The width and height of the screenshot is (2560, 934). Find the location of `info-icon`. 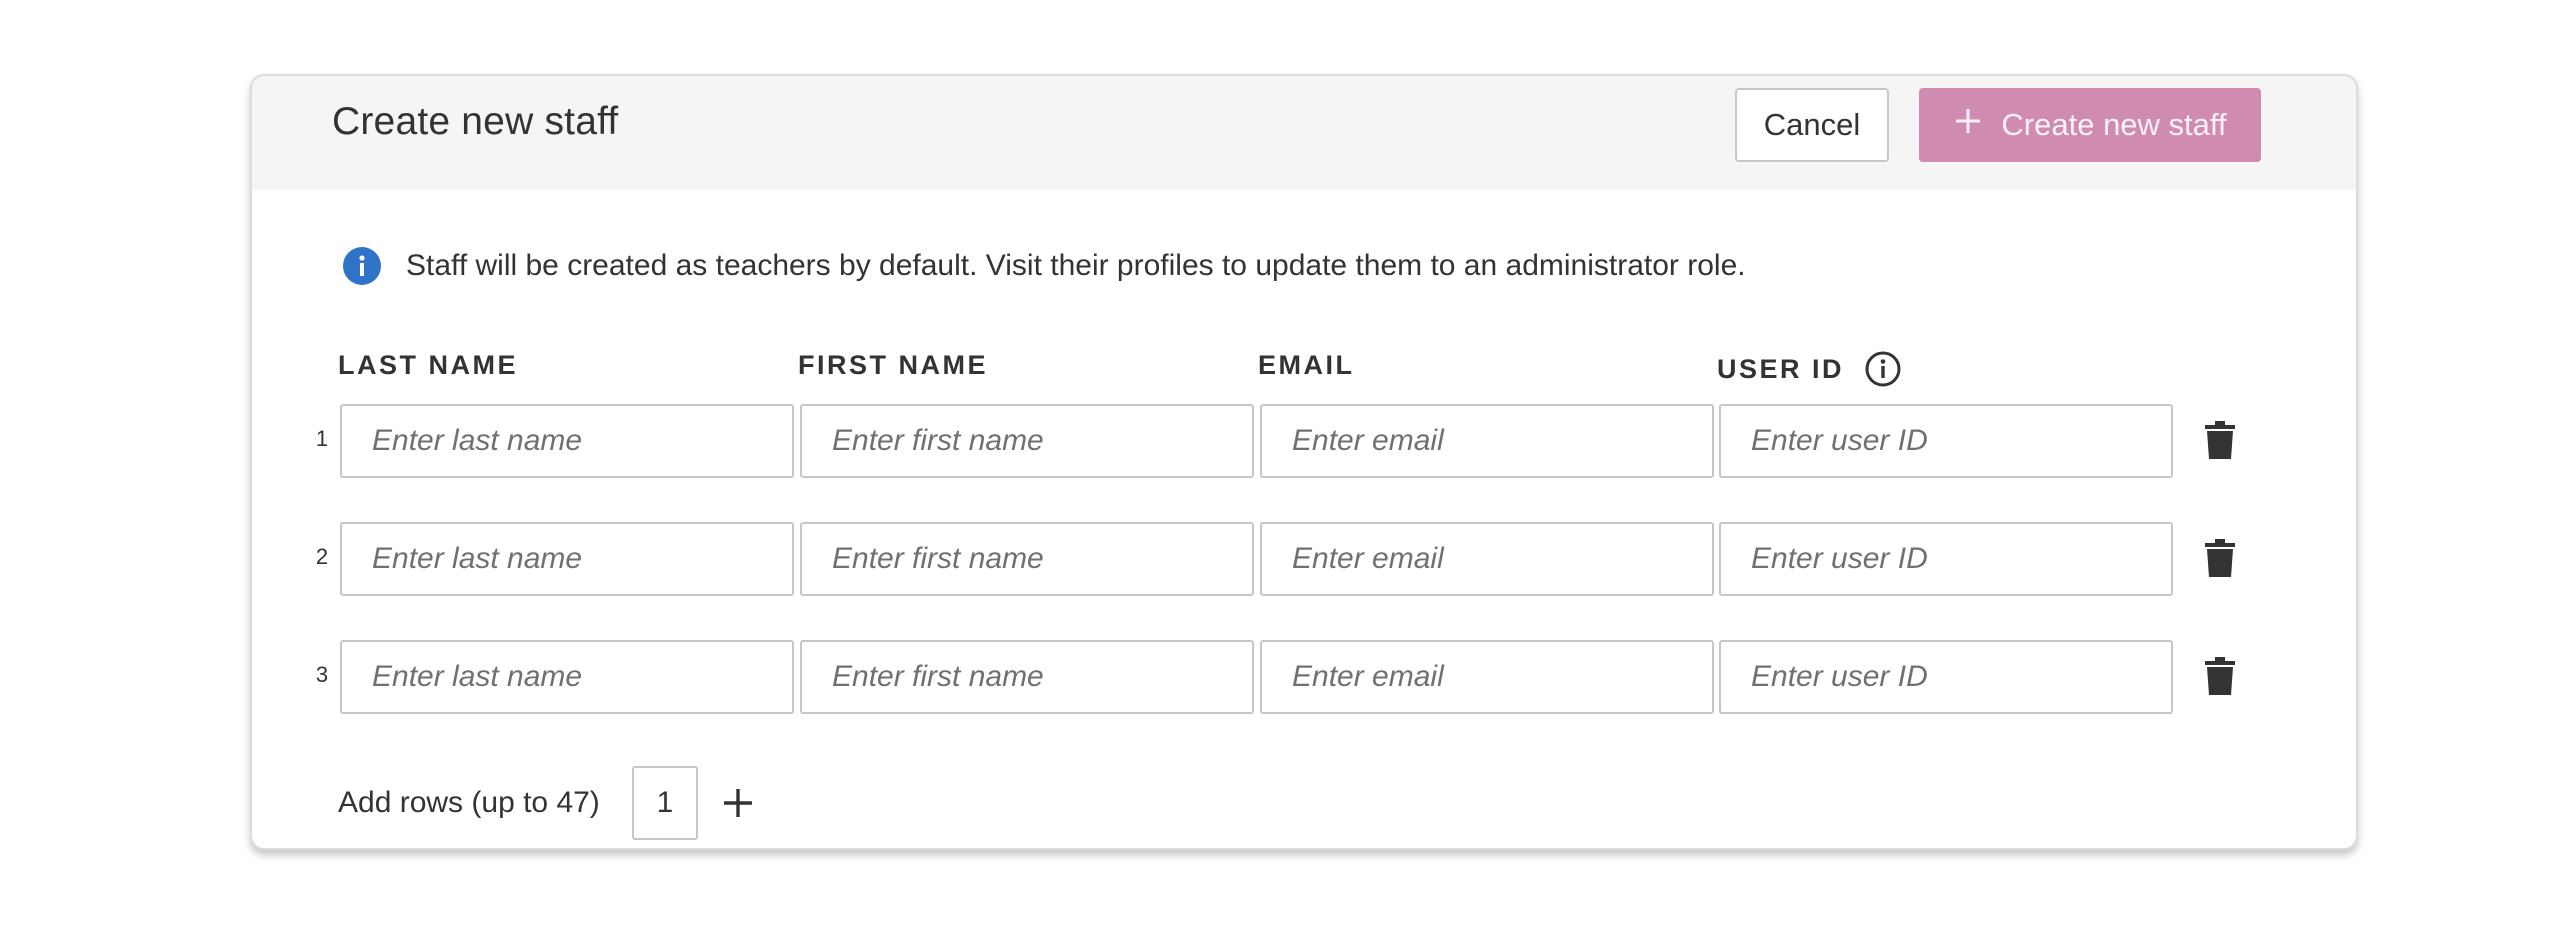

info-icon is located at coordinates (362, 266).